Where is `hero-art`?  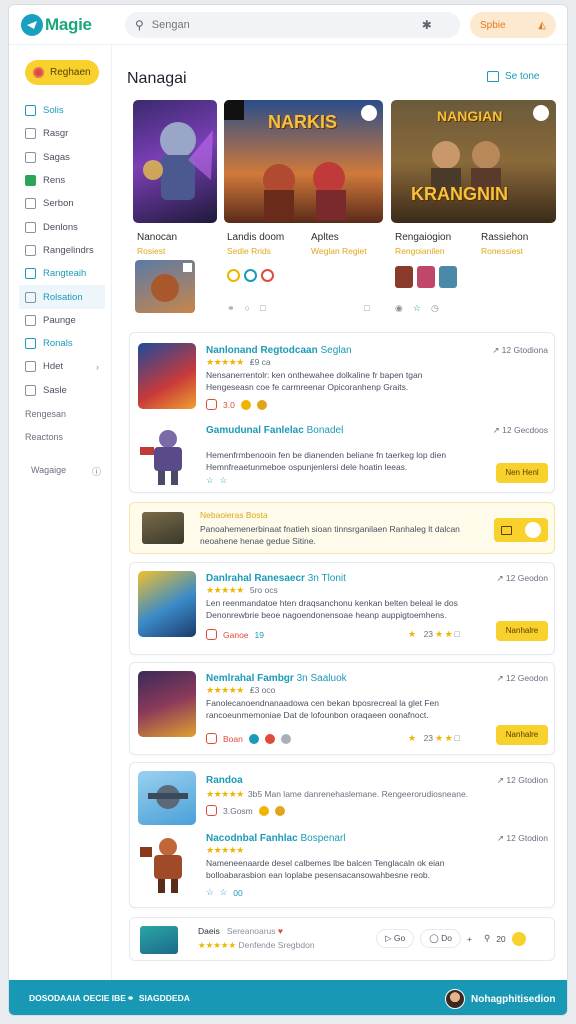
hero-art is located at coordinates (178, 161).